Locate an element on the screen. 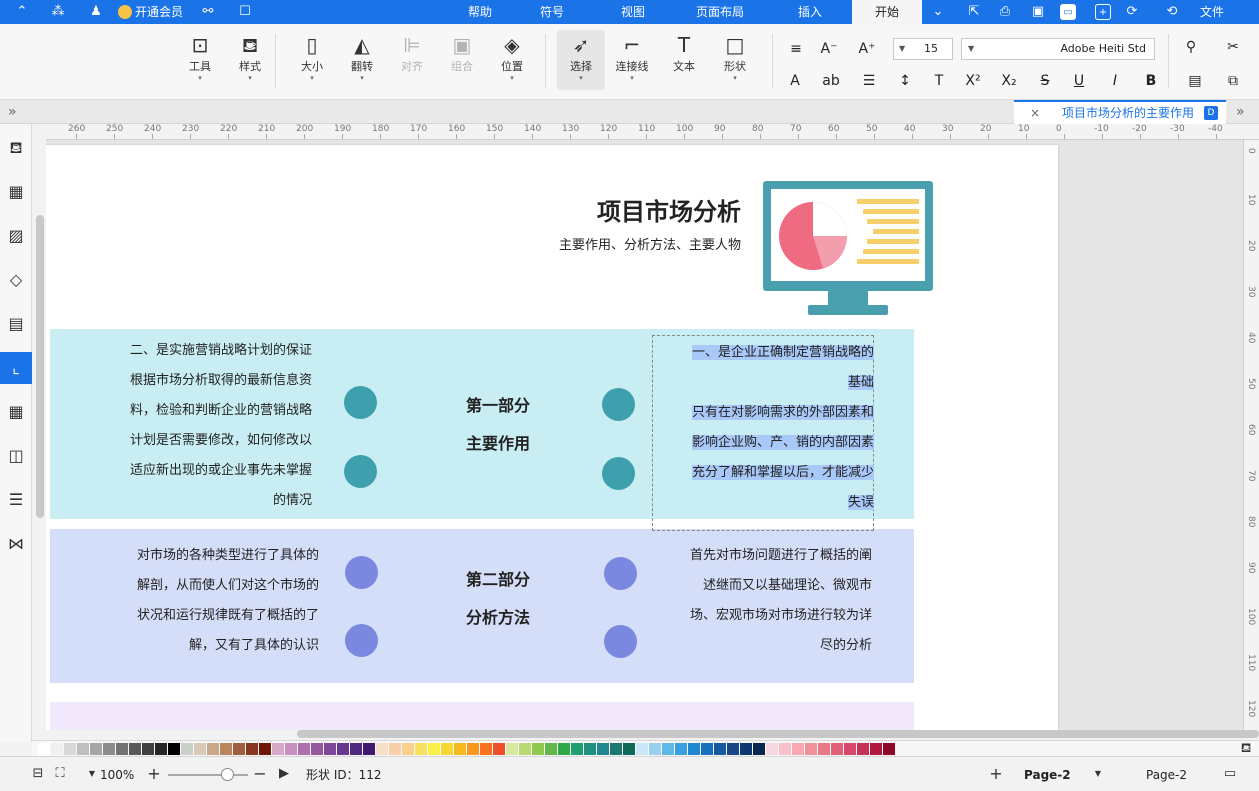  gantt-icon: ☰ is located at coordinates (16, 500).